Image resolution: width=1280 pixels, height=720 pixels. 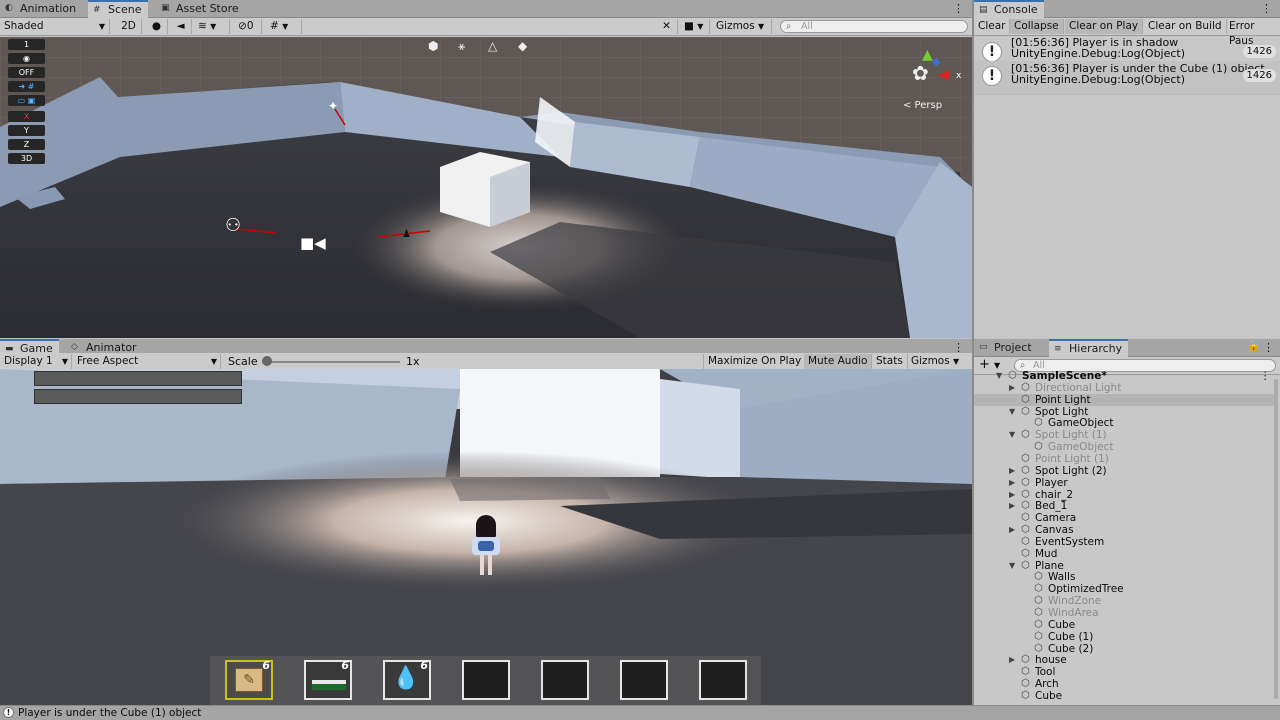 I want to click on left-tool-off: OFF, so click(x=26, y=72).